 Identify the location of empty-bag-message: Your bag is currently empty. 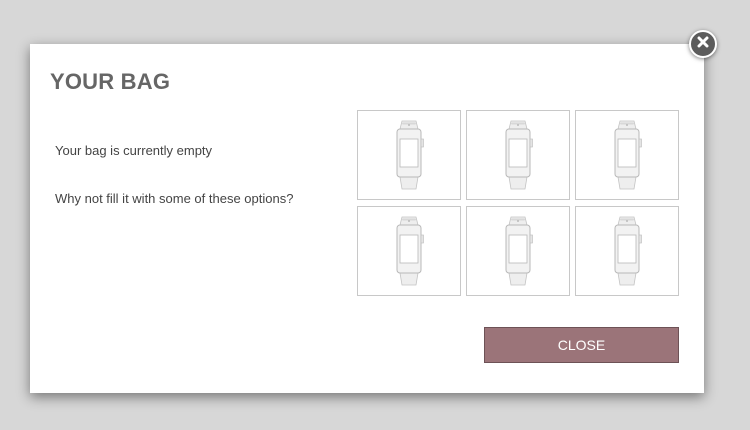
(134, 150).